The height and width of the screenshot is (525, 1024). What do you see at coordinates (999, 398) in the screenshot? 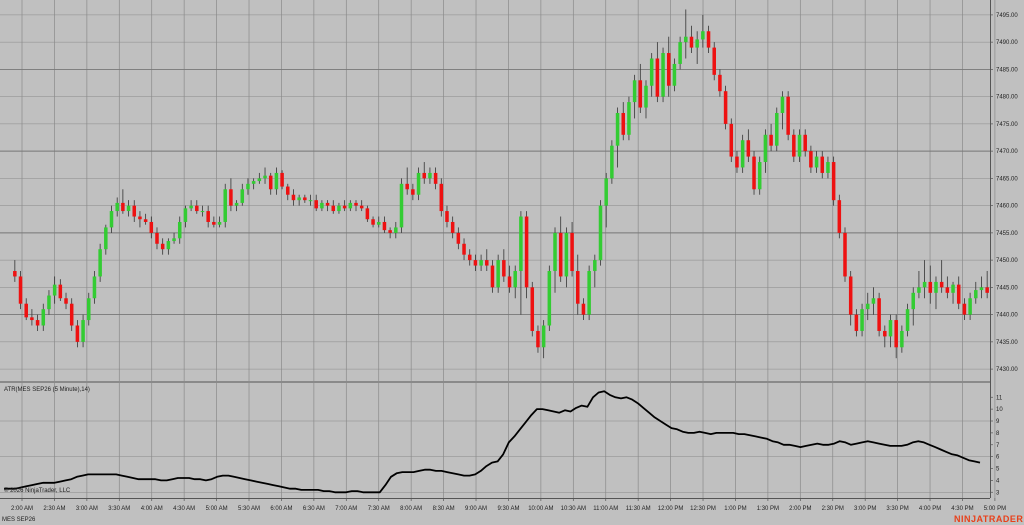
I see `atr-tick-label: 11` at bounding box center [999, 398].